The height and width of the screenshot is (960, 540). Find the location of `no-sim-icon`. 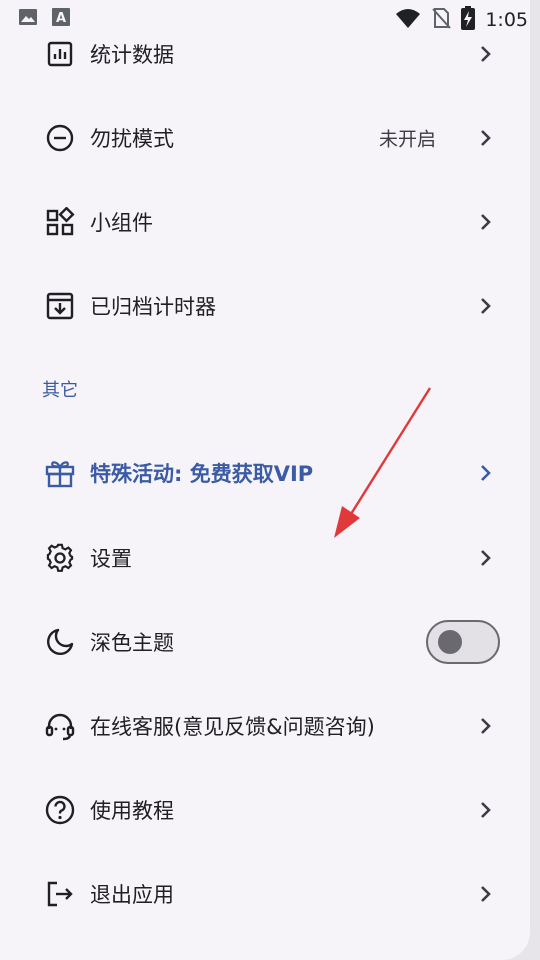

no-sim-icon is located at coordinates (441, 20).